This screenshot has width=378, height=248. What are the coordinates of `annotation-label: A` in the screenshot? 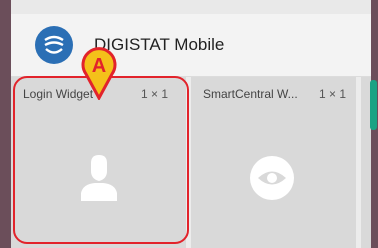 It's located at (99, 66).